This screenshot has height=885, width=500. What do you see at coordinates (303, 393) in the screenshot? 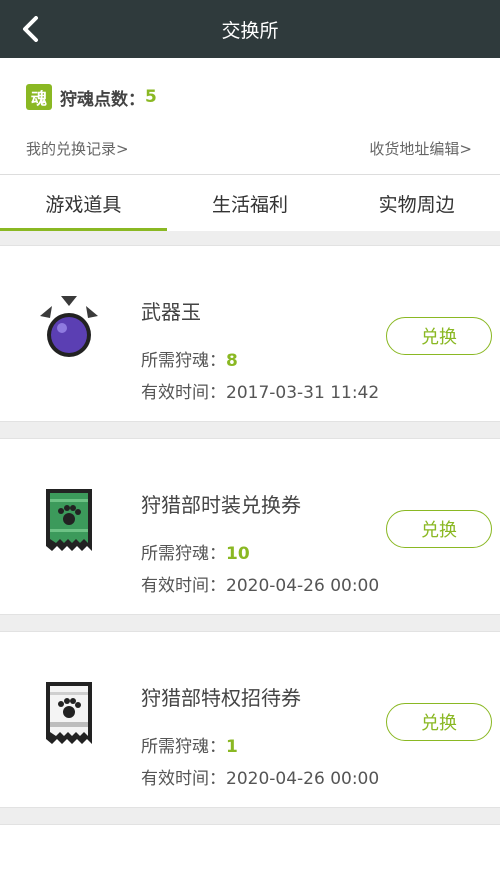
I see `valid-value: 2017-03-31 11:42` at bounding box center [303, 393].